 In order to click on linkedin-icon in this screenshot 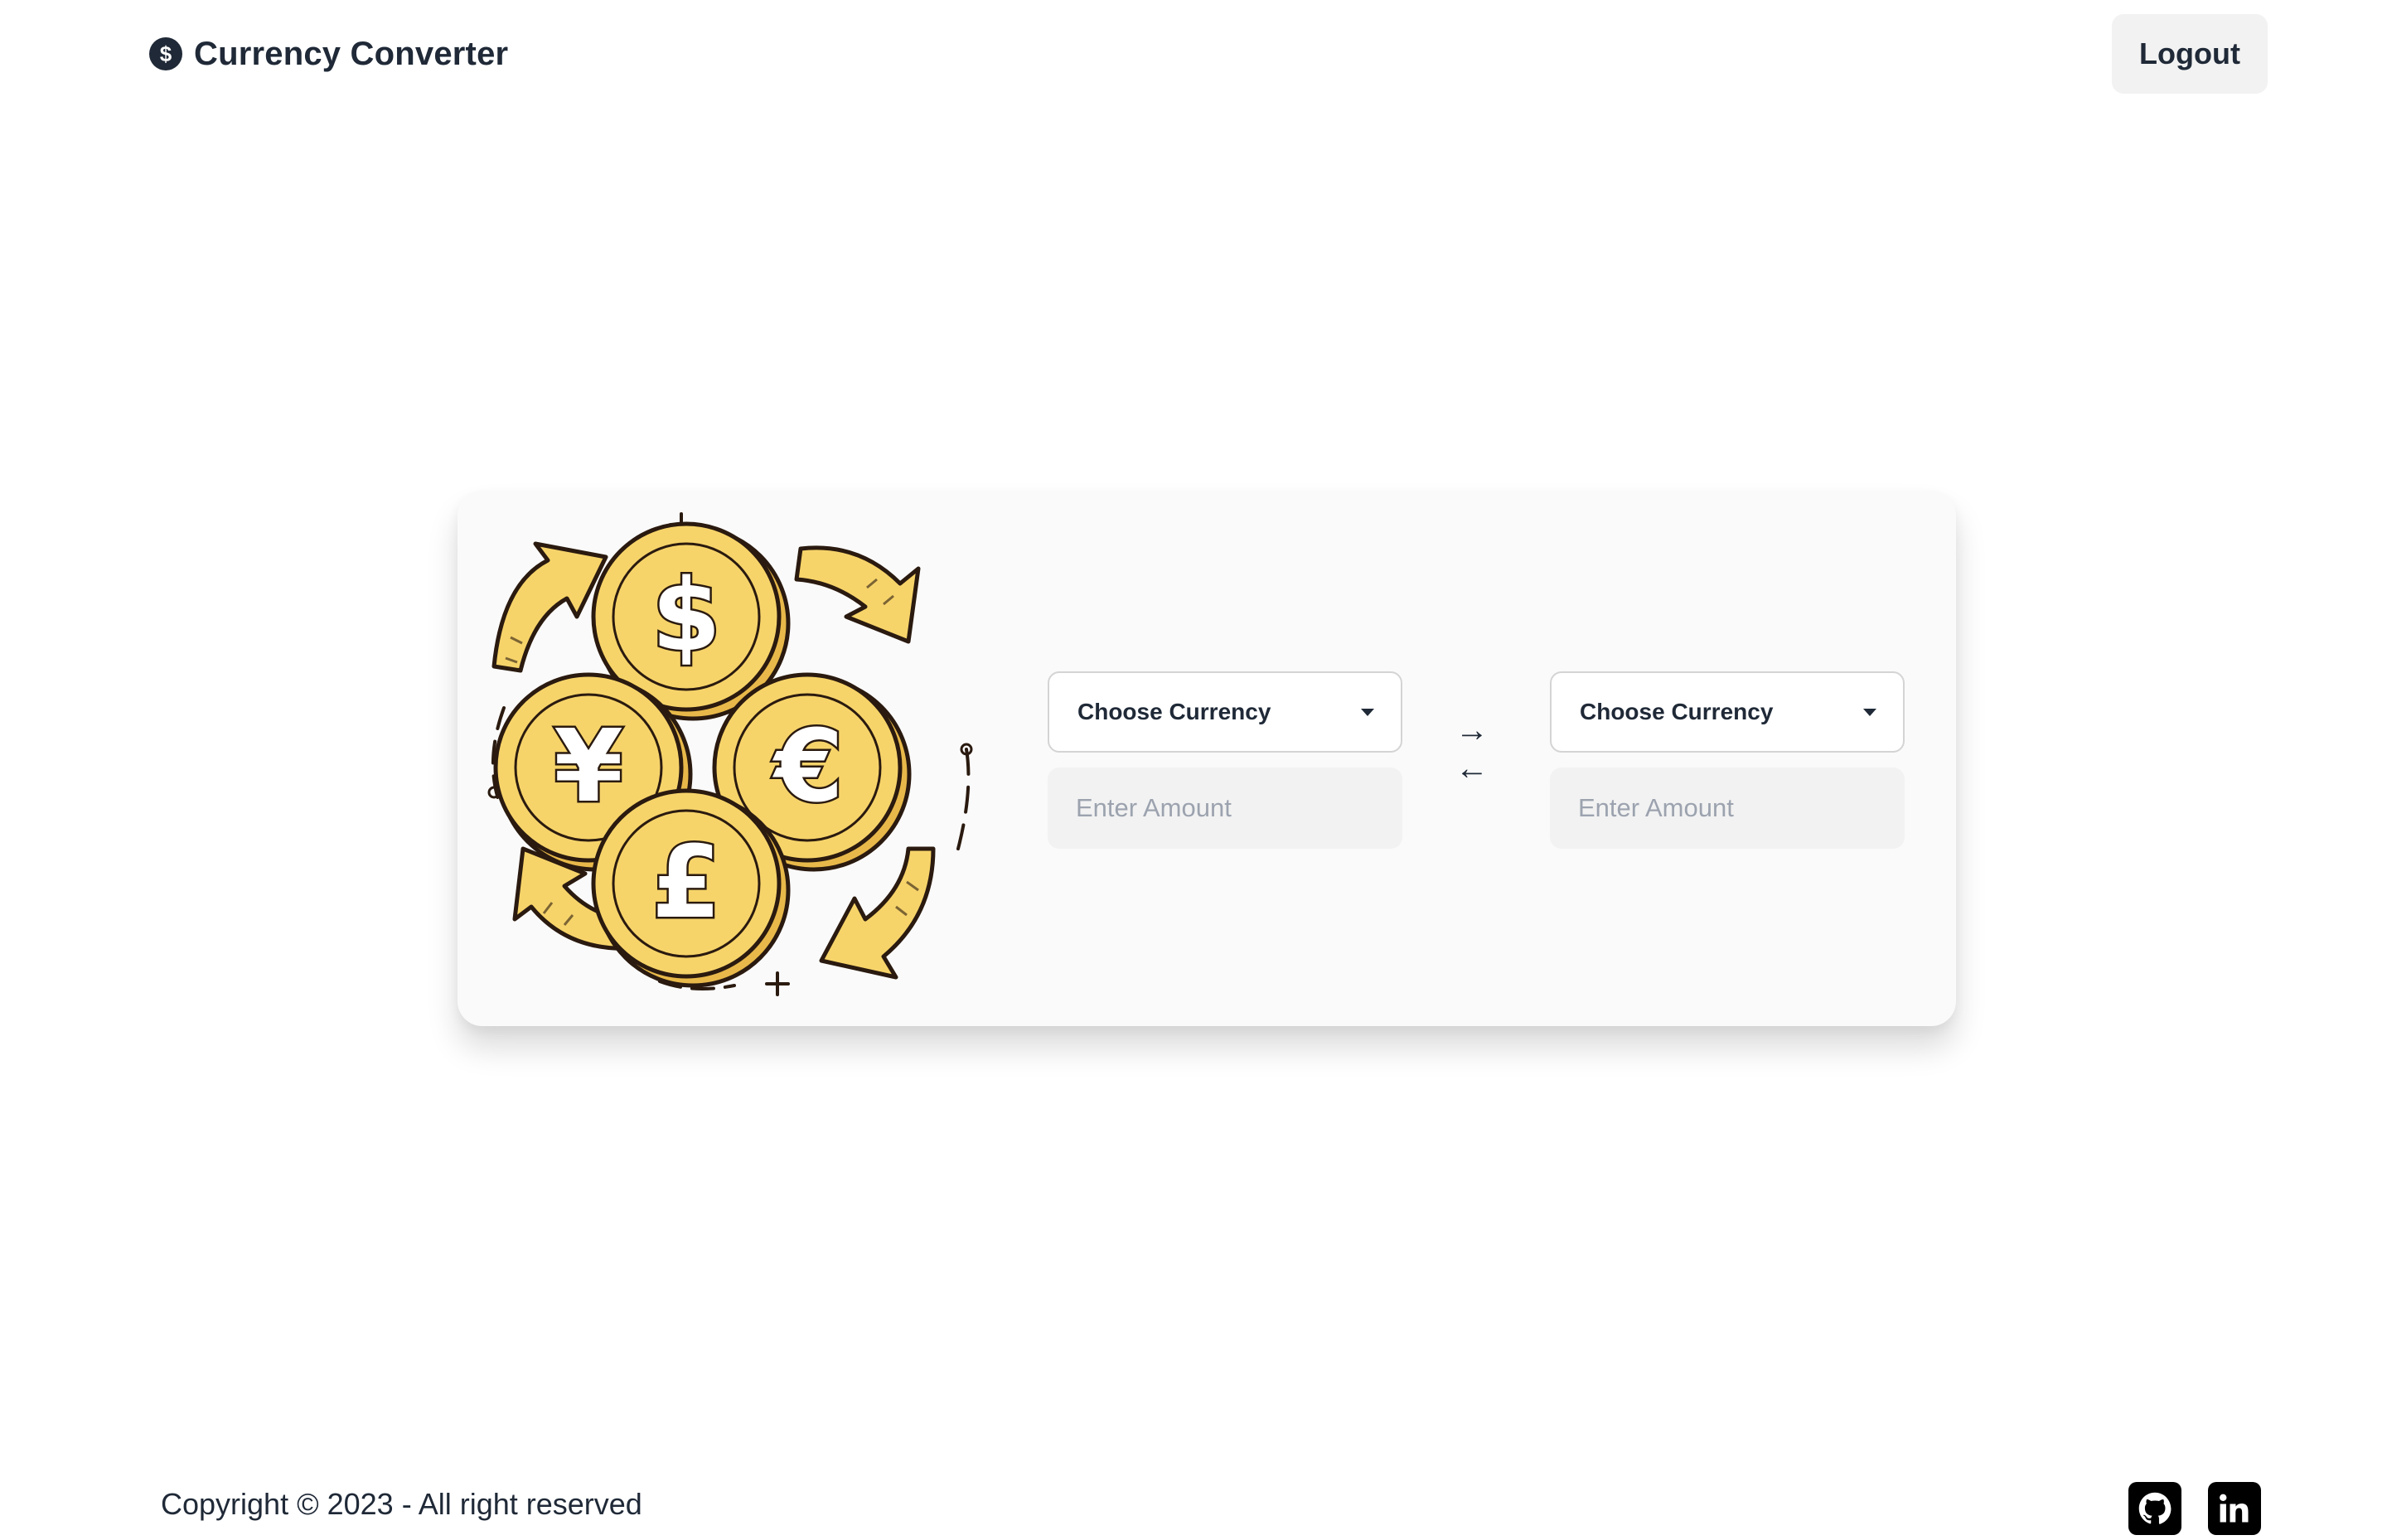, I will do `click(2234, 1508)`.